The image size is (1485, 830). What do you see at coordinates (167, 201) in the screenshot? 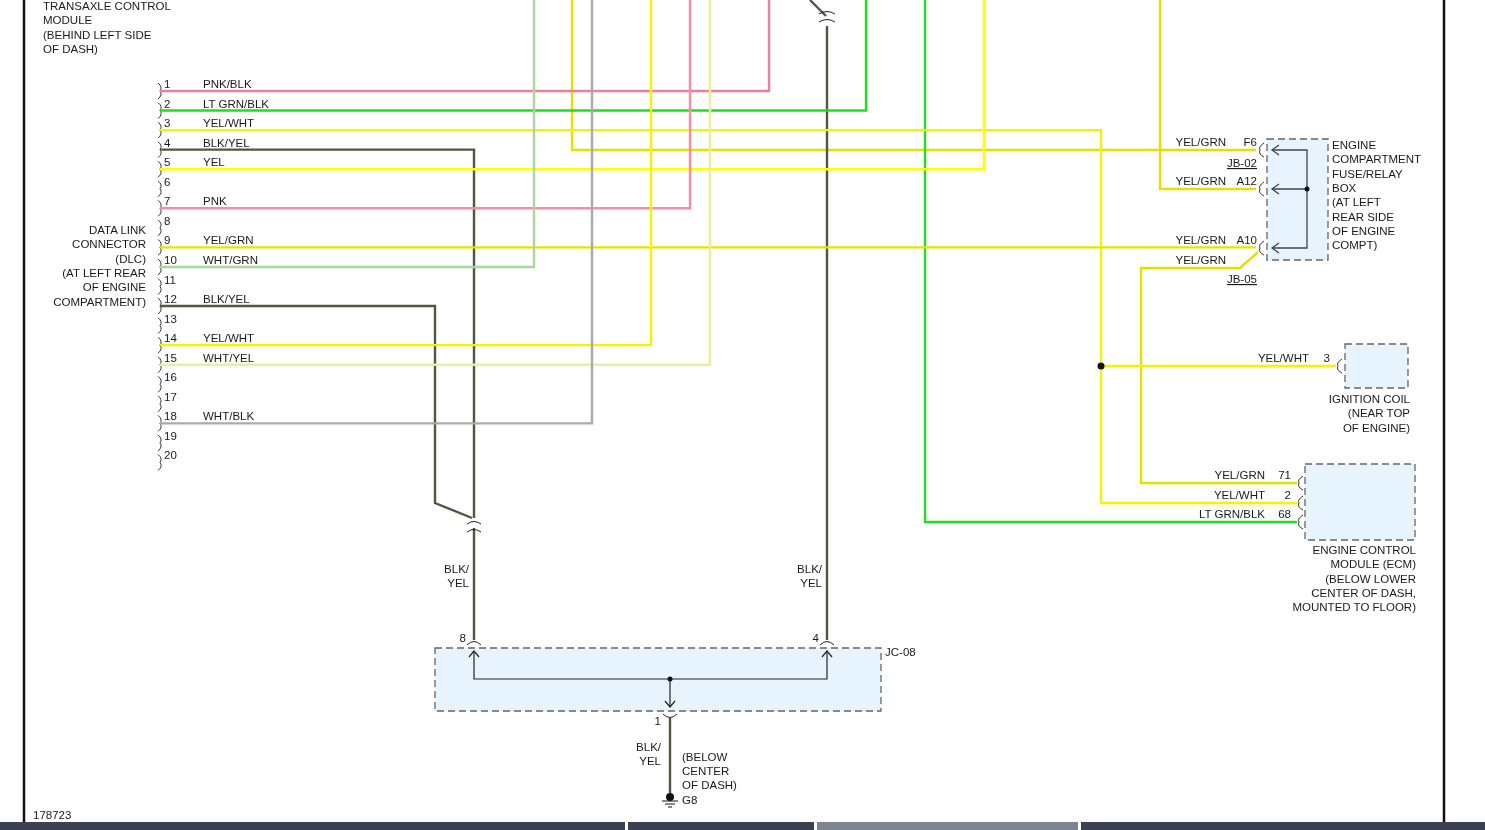
I see `pin-number: 7` at bounding box center [167, 201].